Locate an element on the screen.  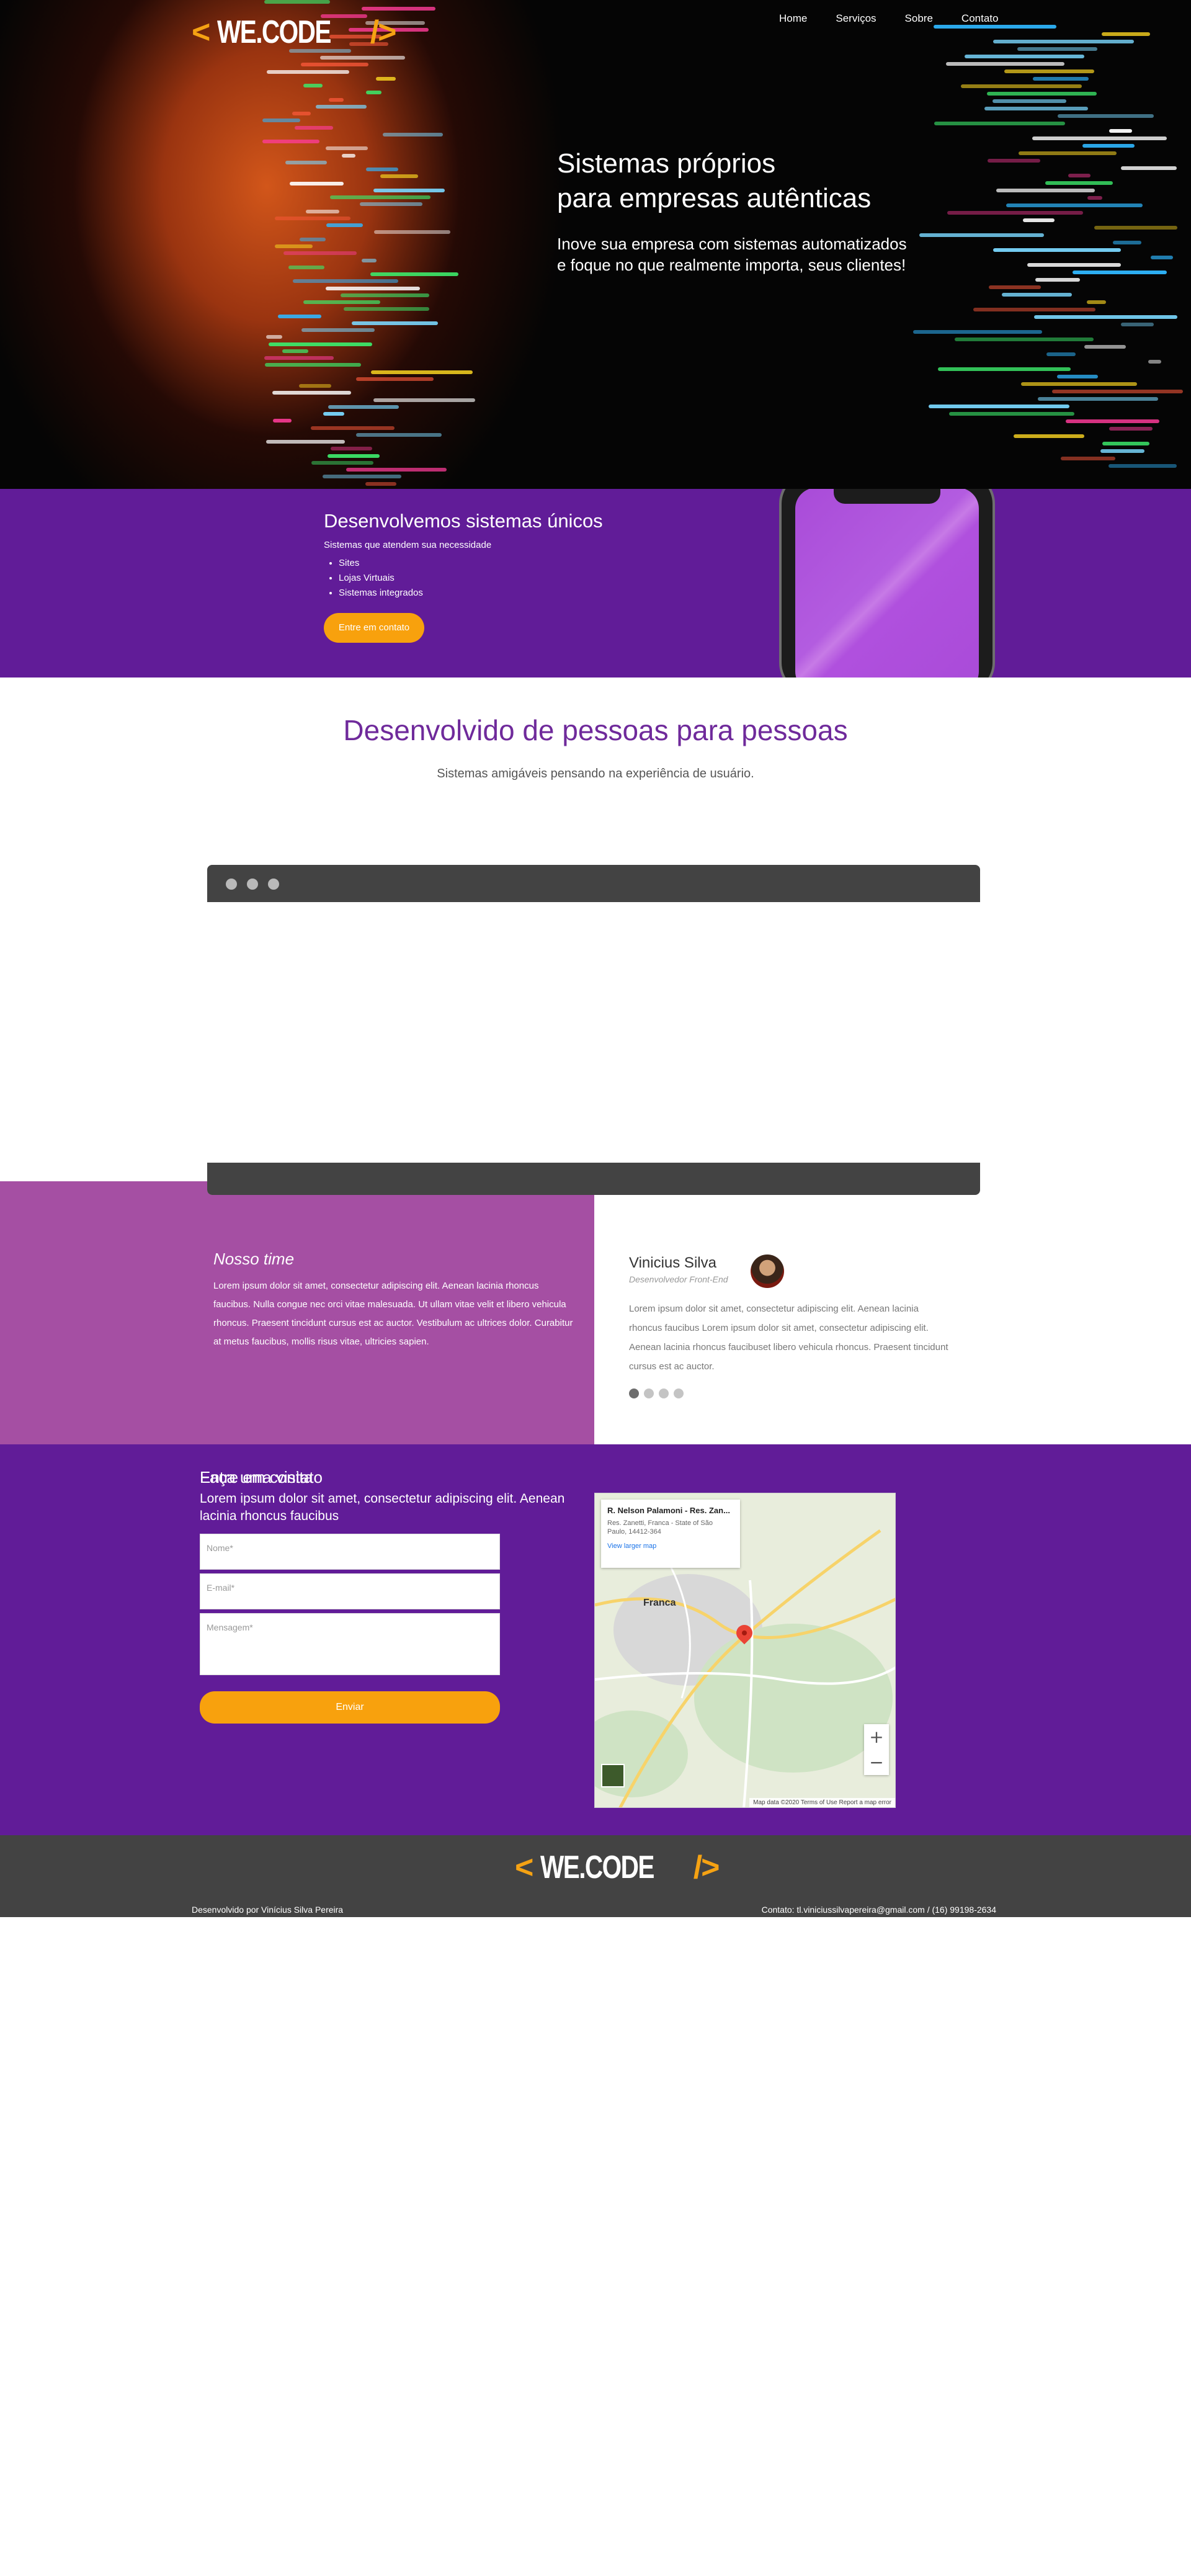
team-title: Nosso time is located at coordinates (254, 1259).